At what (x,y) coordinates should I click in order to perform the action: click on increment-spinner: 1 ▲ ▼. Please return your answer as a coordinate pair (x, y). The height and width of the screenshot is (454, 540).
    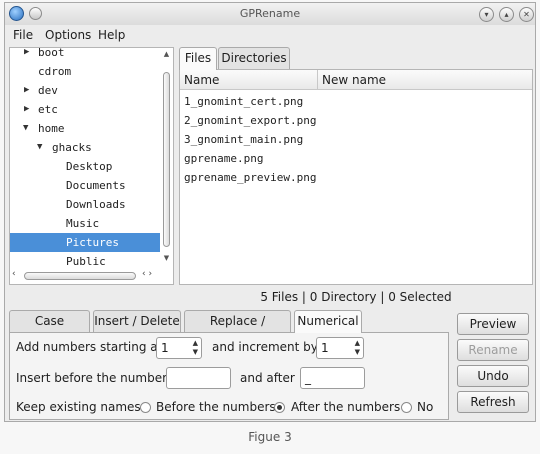
    Looking at the image, I should click on (340, 348).